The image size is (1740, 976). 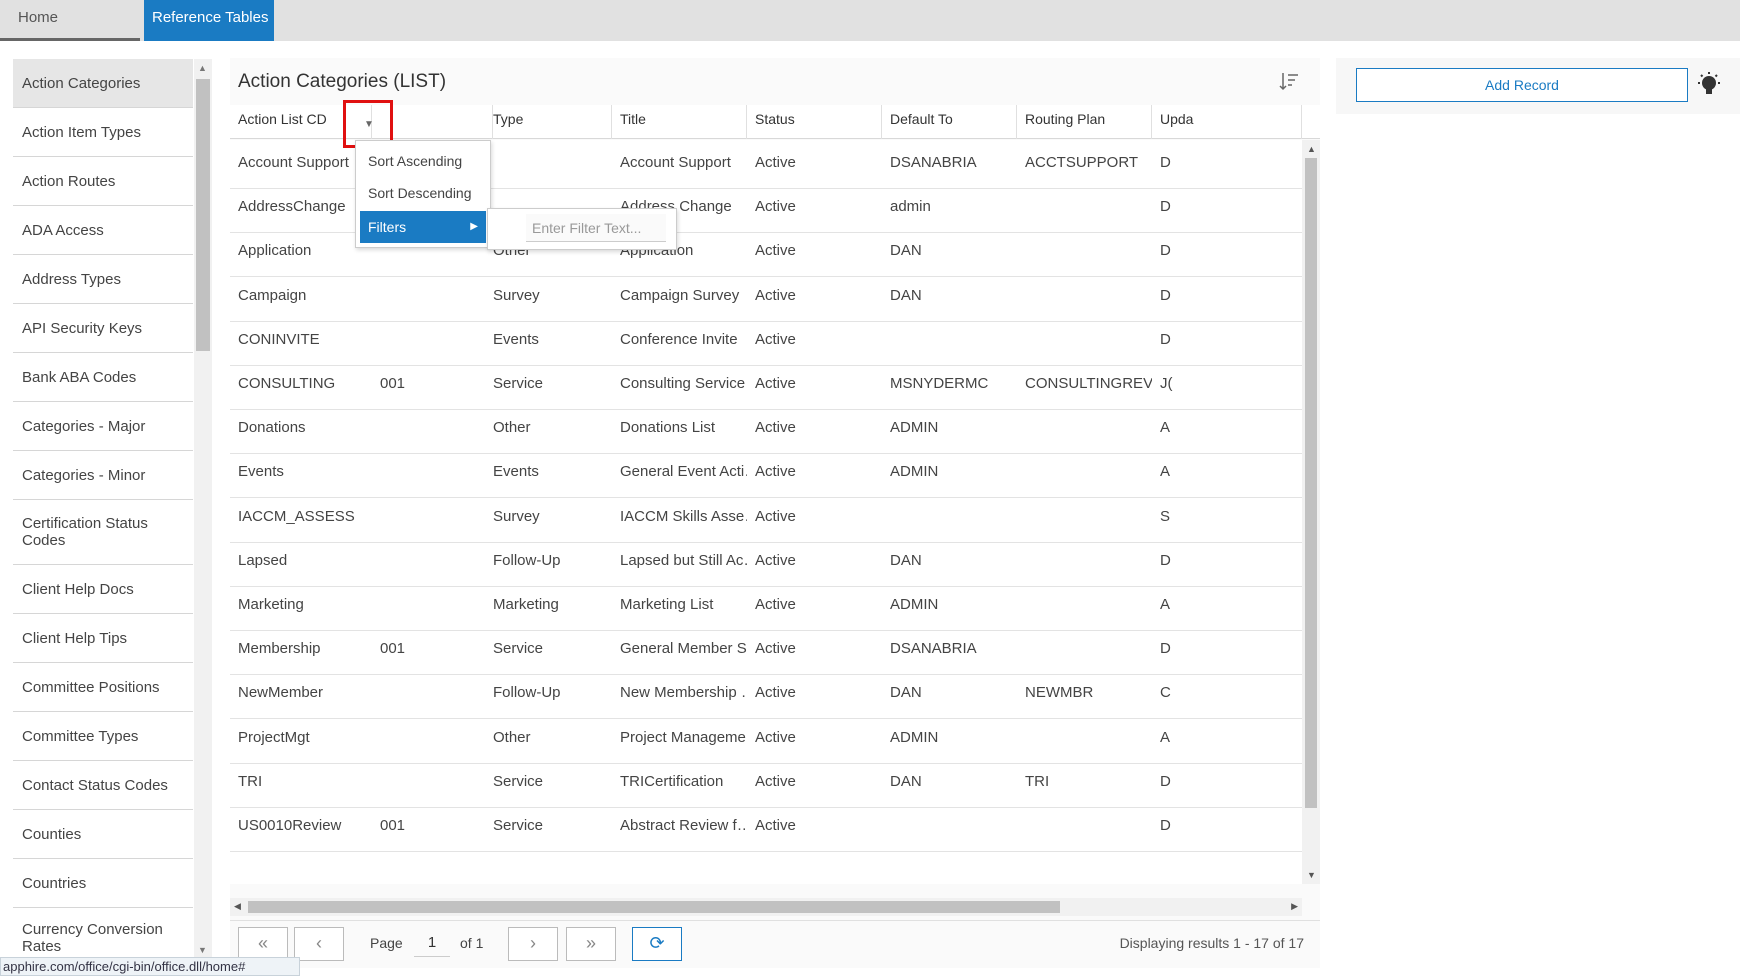 I want to click on add-record-button: Add Record, so click(x=1522, y=85).